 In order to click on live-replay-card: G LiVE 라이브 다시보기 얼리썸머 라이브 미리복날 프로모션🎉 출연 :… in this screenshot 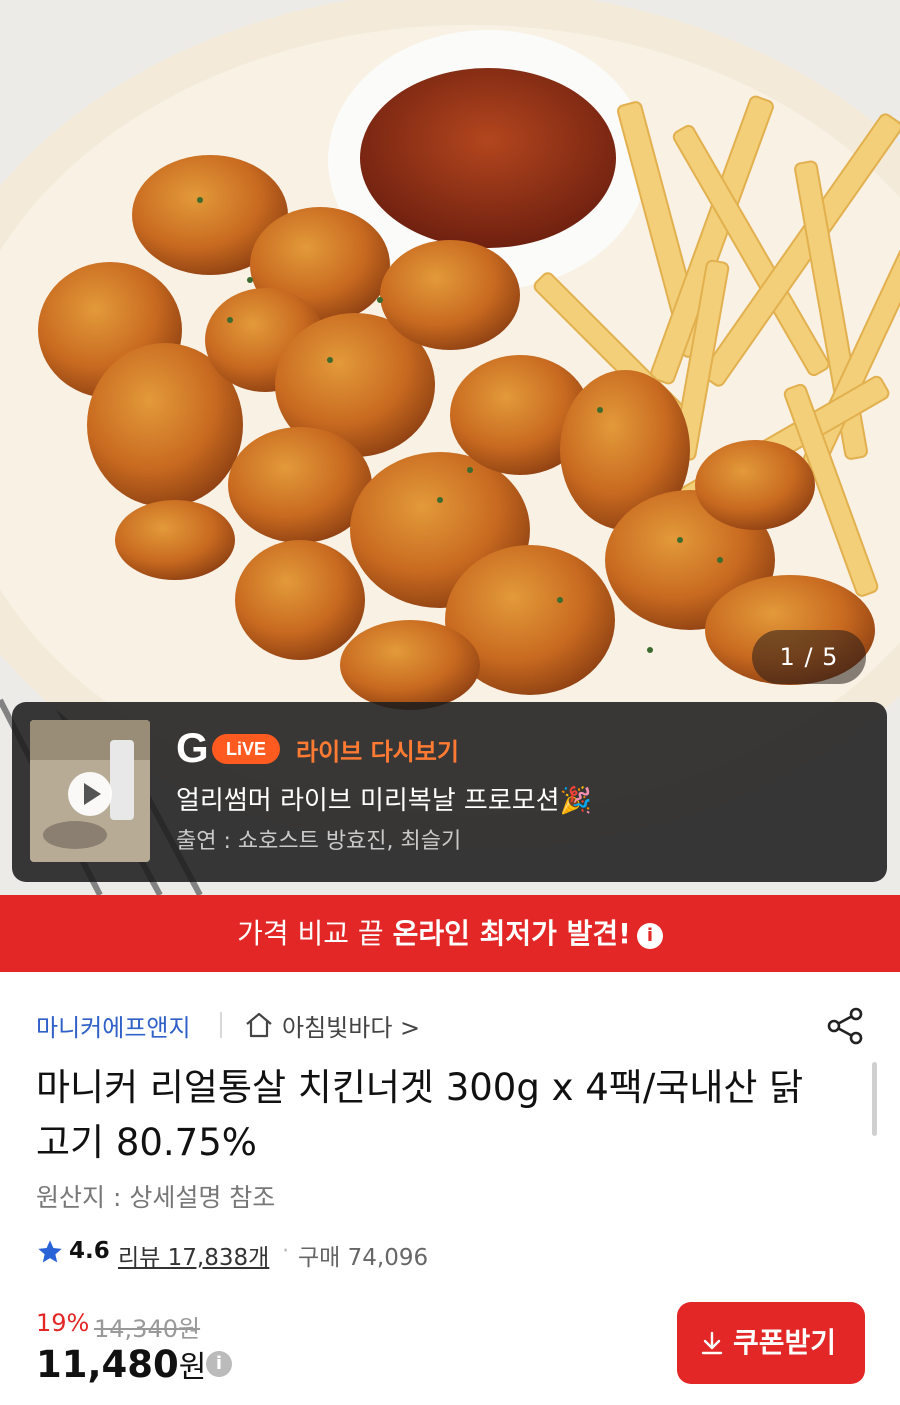, I will do `click(449, 792)`.